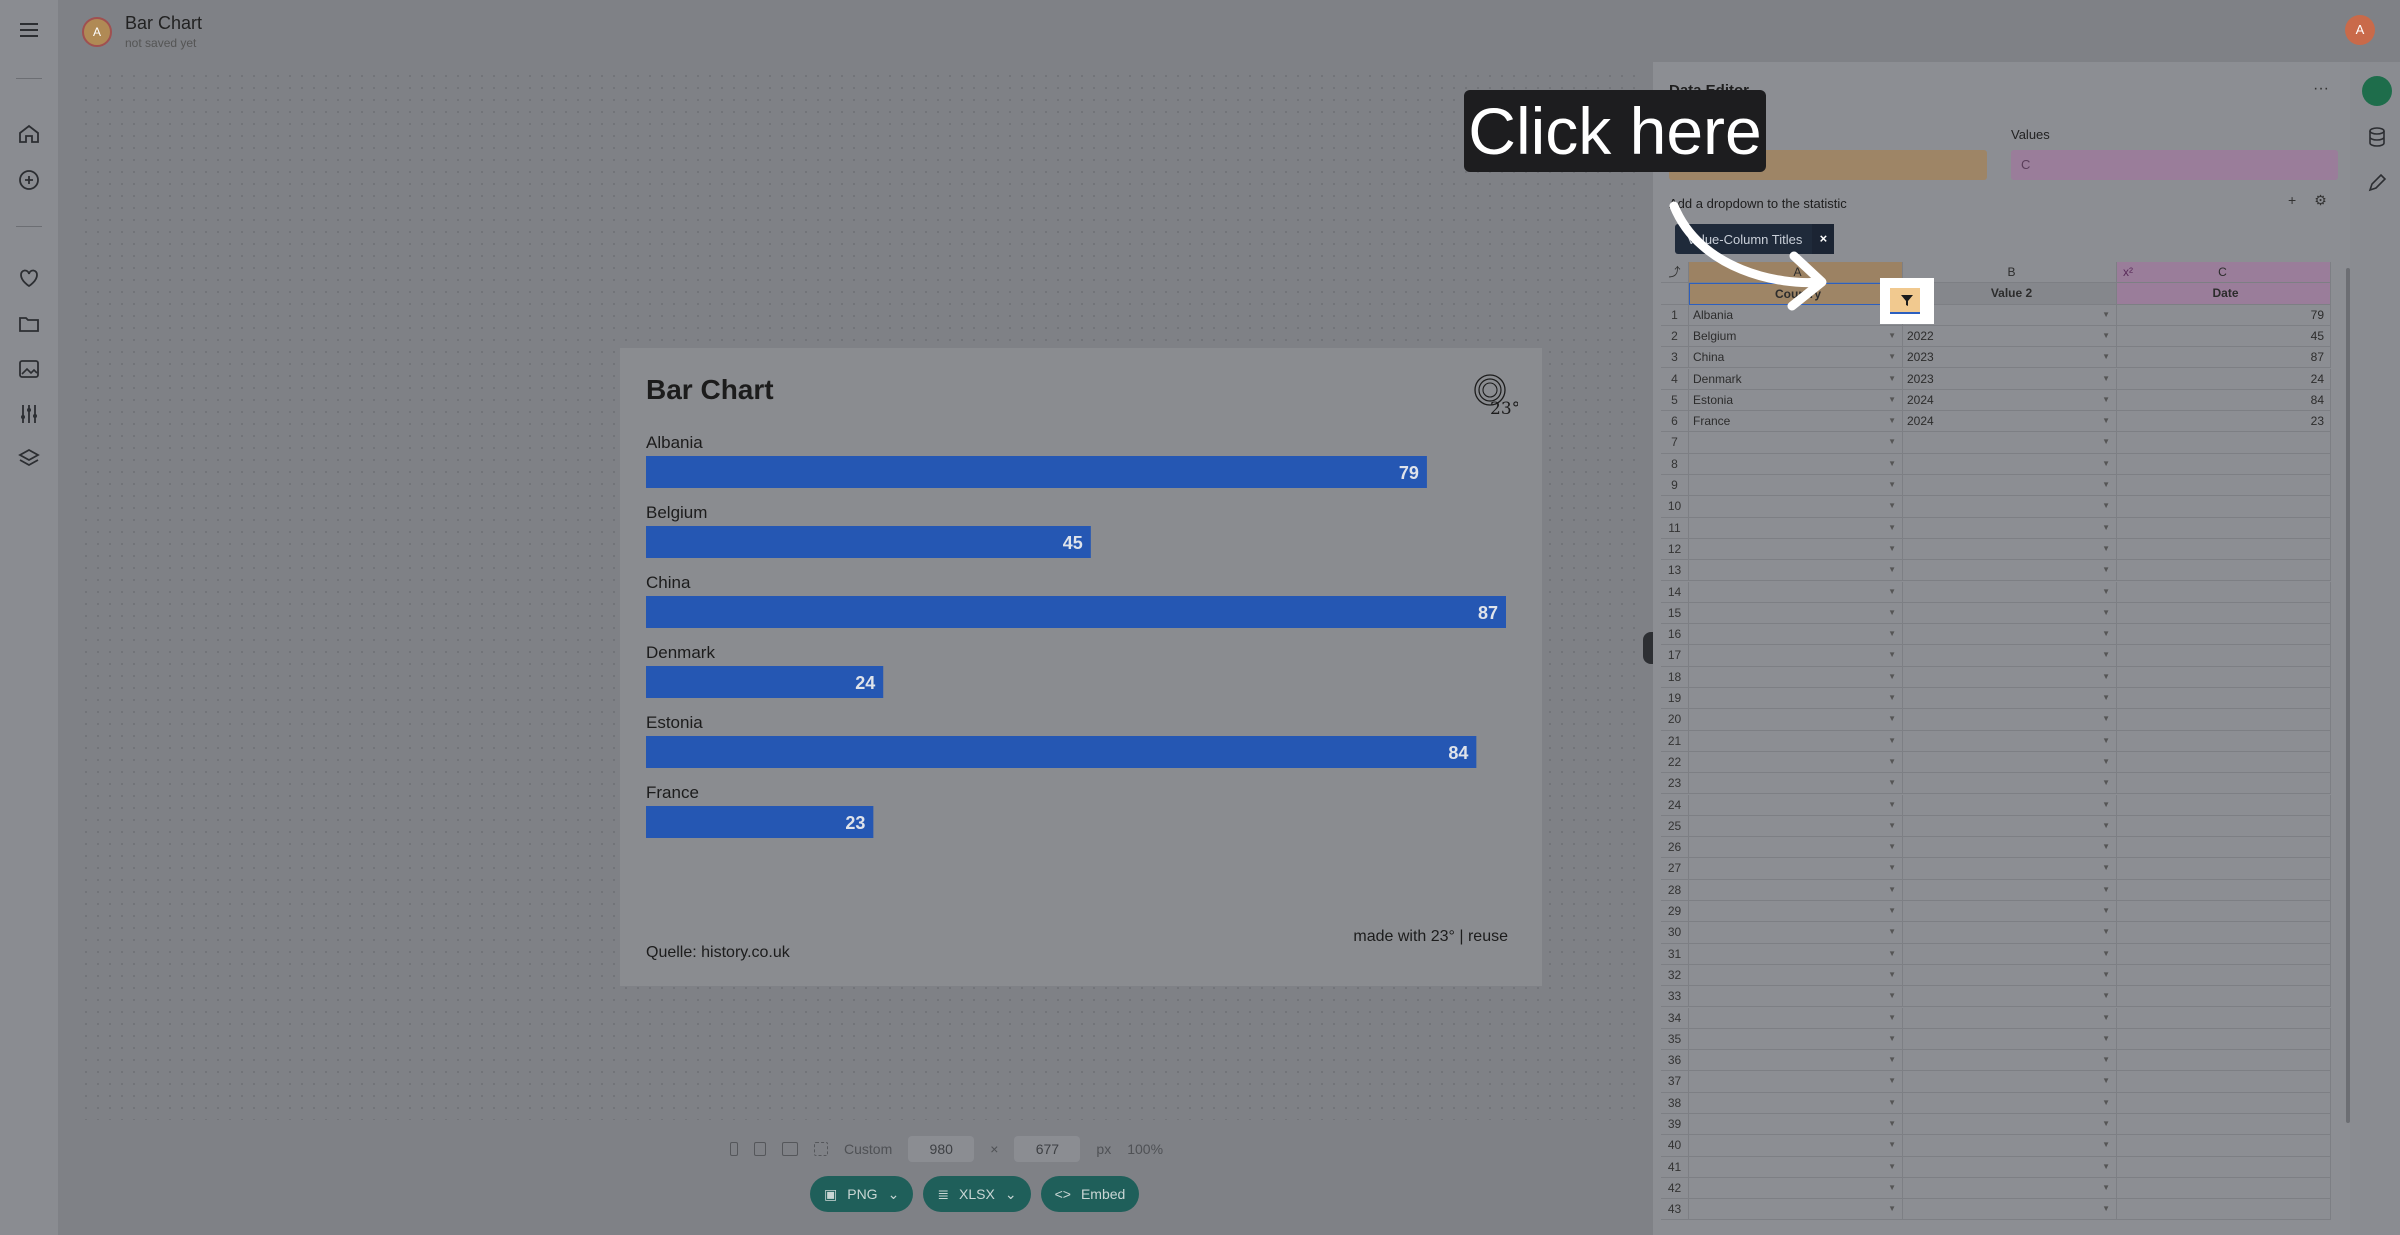 The height and width of the screenshot is (1235, 2400). What do you see at coordinates (2377, 137) in the screenshot?
I see `database-icon` at bounding box center [2377, 137].